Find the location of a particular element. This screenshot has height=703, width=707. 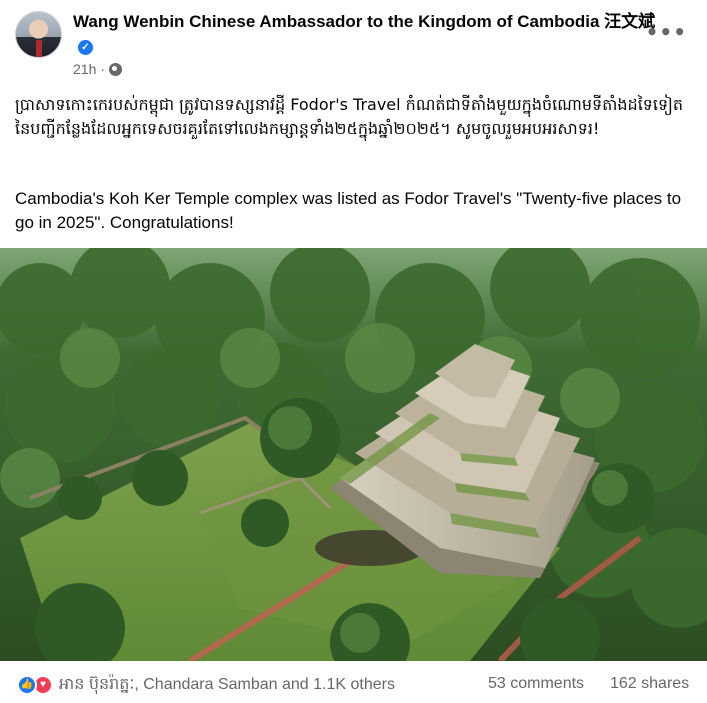

verified-badge-icon: ✓ is located at coordinates (85, 47).